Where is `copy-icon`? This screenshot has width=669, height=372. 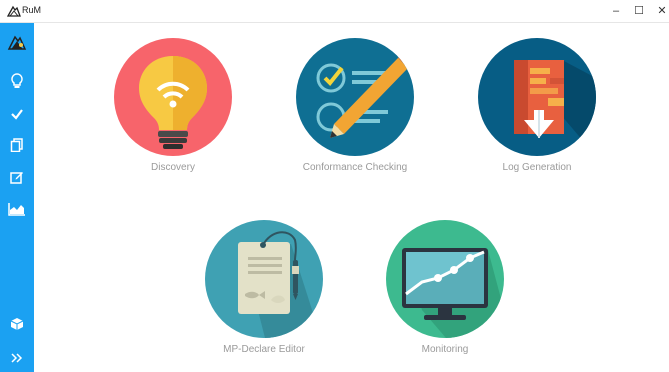
copy-icon is located at coordinates (16, 145).